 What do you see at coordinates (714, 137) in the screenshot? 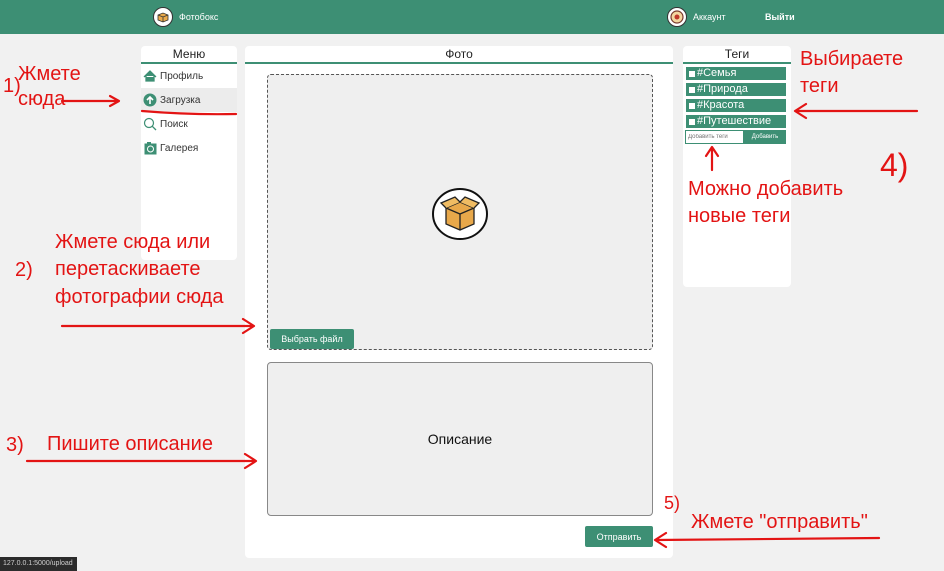
I see `new-tag-input` at bounding box center [714, 137].